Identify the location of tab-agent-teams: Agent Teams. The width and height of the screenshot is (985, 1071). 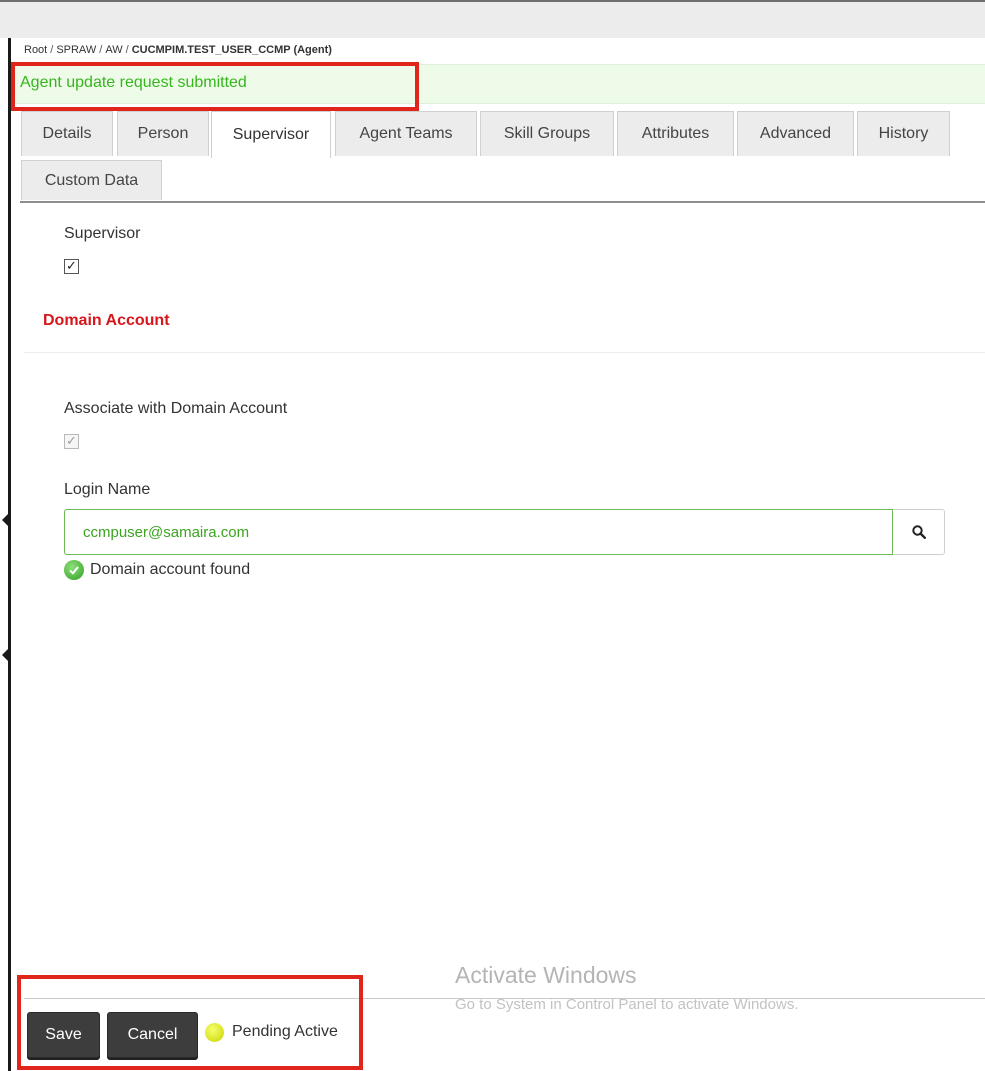
(406, 133).